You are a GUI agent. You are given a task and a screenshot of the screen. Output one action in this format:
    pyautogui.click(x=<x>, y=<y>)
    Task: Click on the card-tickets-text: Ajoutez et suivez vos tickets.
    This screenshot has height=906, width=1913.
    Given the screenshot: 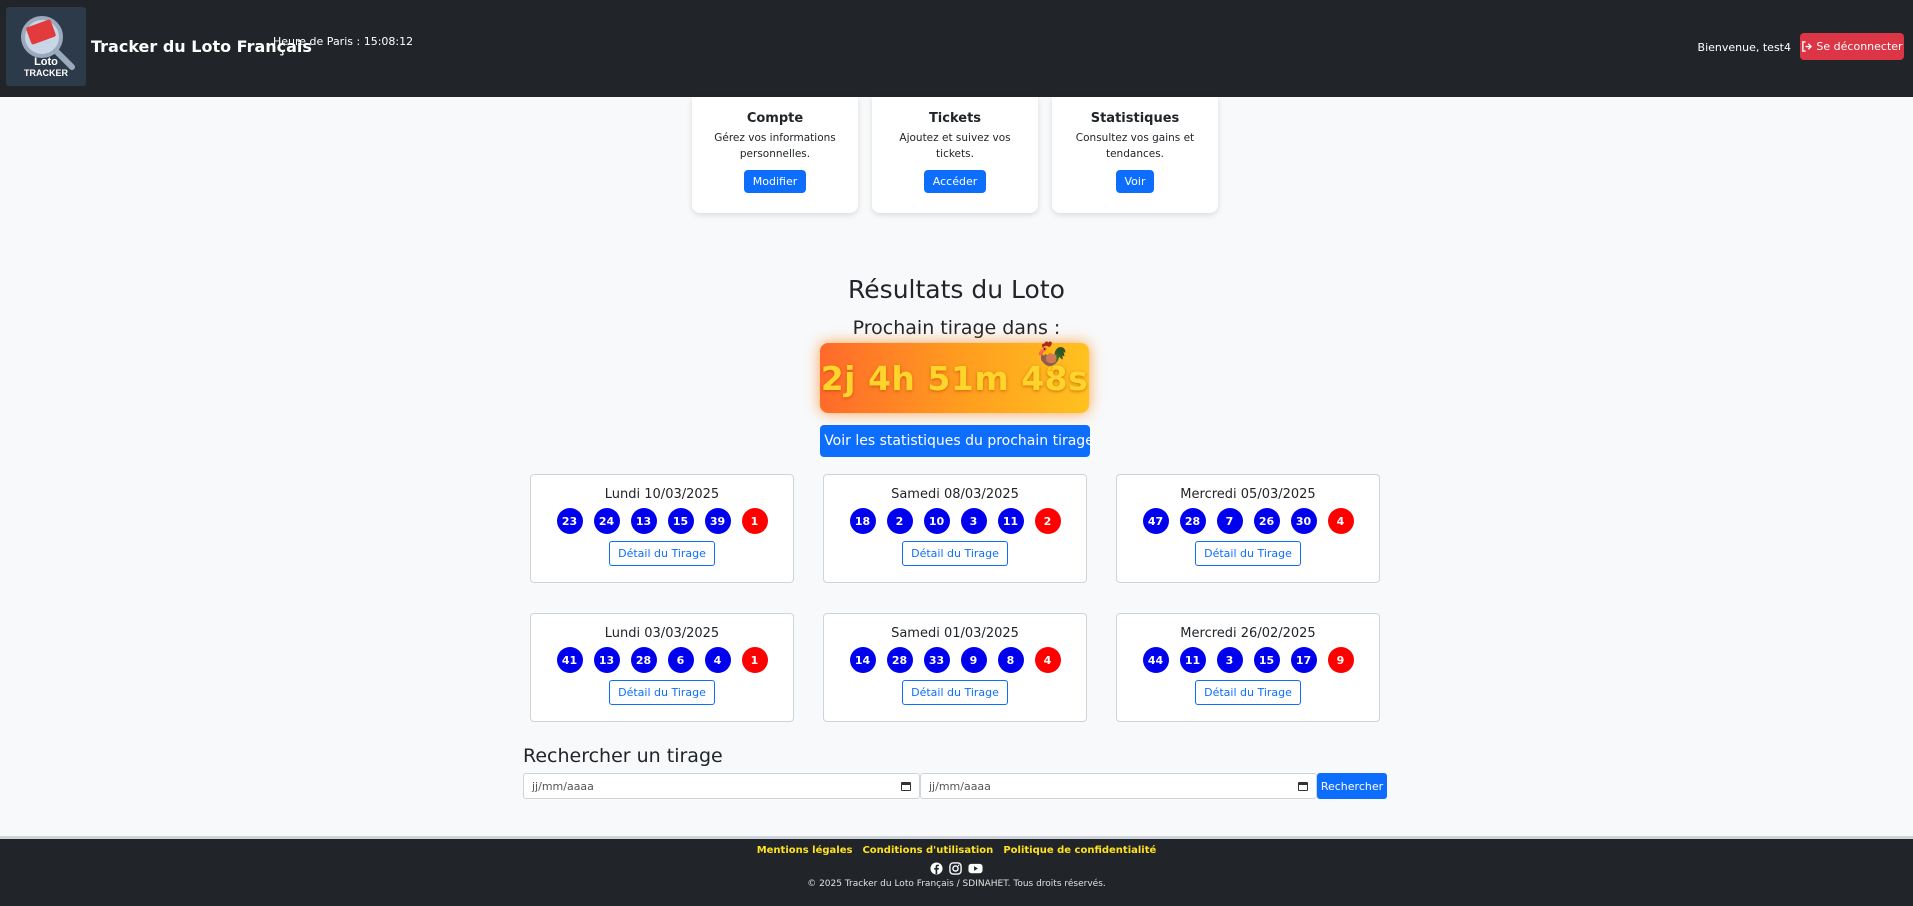 What is the action you would take?
    pyautogui.click(x=955, y=146)
    